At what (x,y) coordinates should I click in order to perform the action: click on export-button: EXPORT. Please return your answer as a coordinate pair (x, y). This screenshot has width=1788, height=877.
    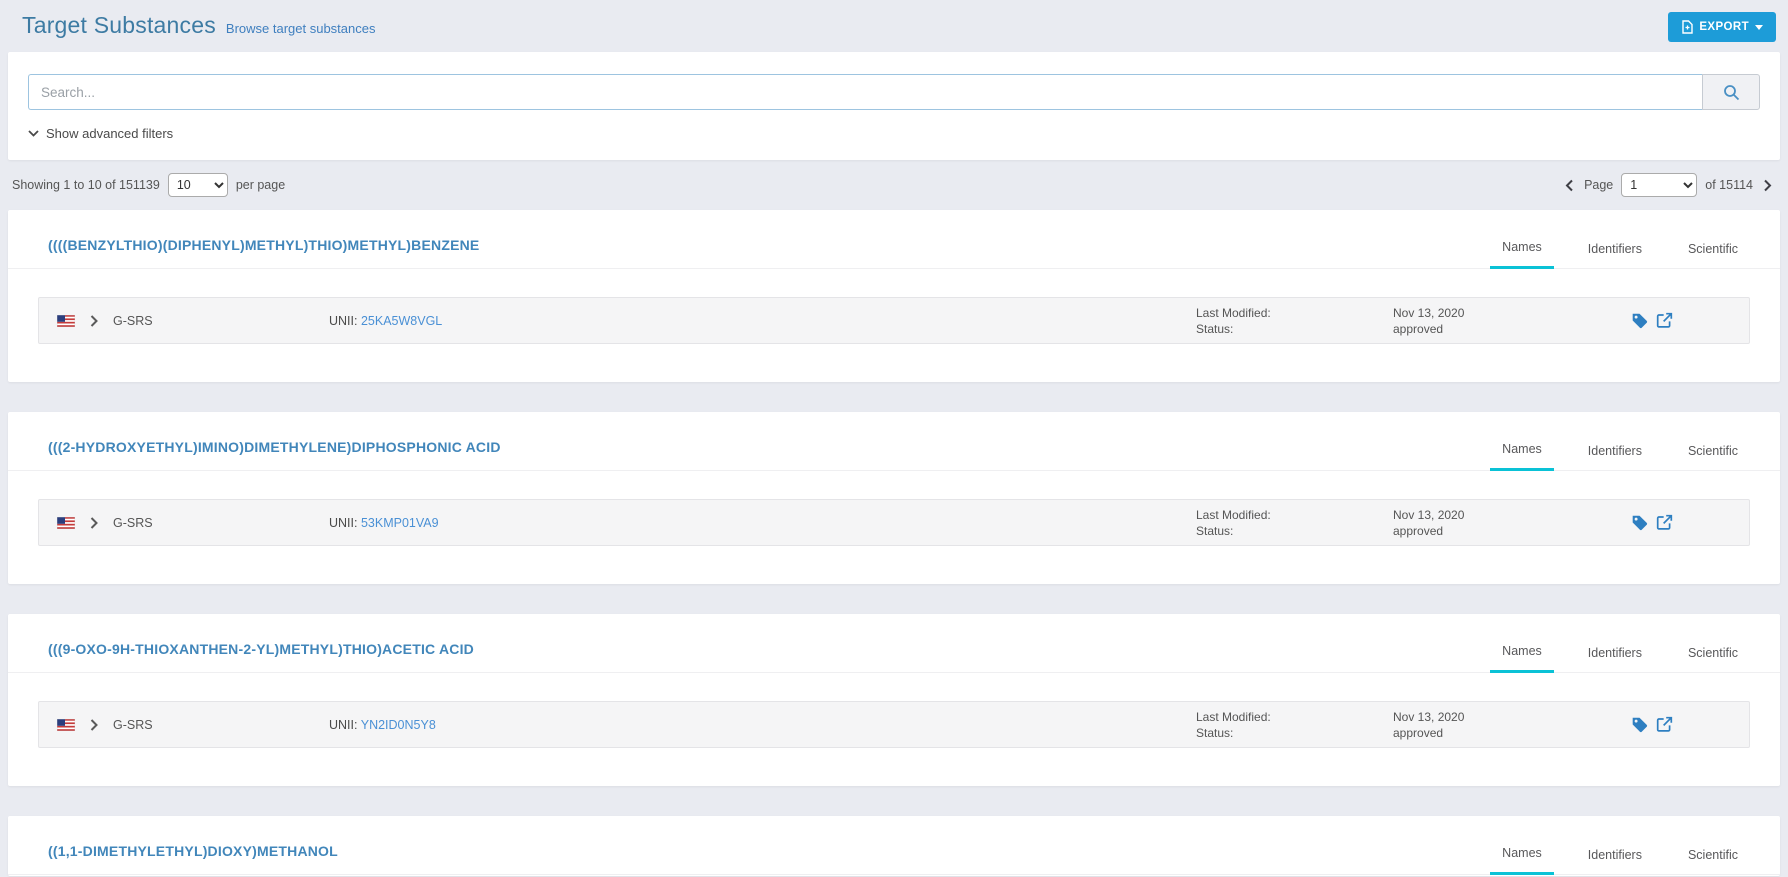
    Looking at the image, I should click on (1722, 27).